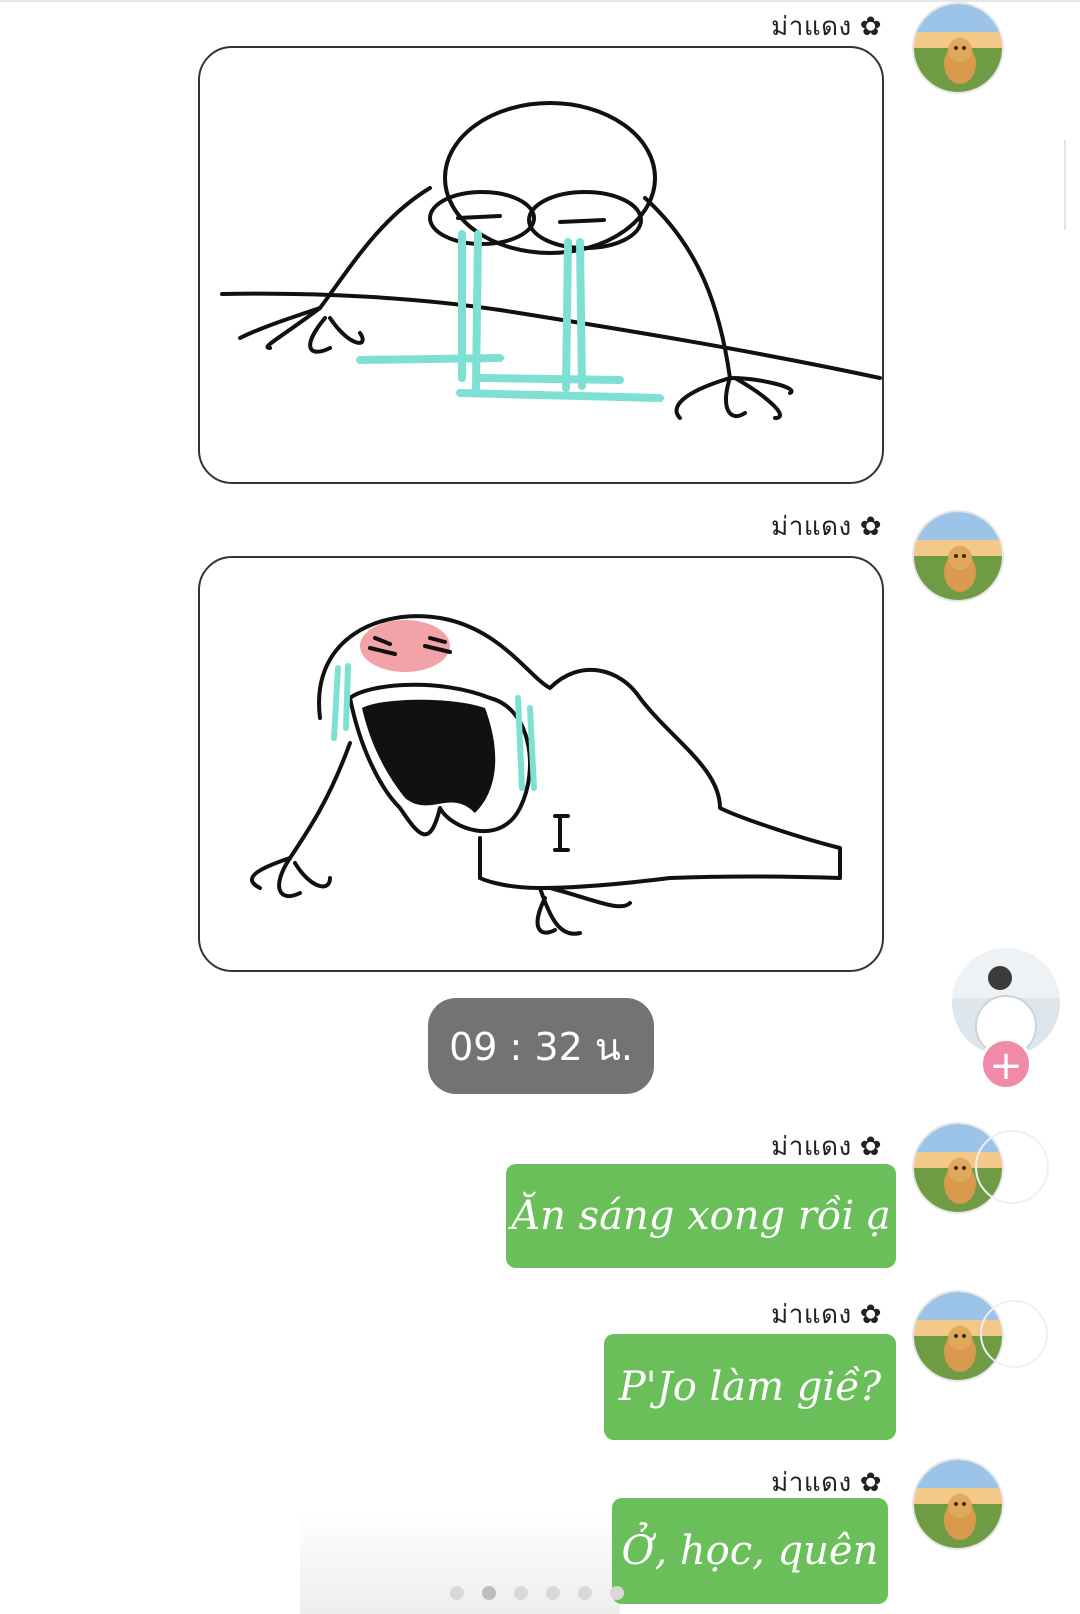 The width and height of the screenshot is (1080, 1614). Describe the element at coordinates (541, 1046) in the screenshot. I see `time-divider: 09 : 32 น.` at that location.